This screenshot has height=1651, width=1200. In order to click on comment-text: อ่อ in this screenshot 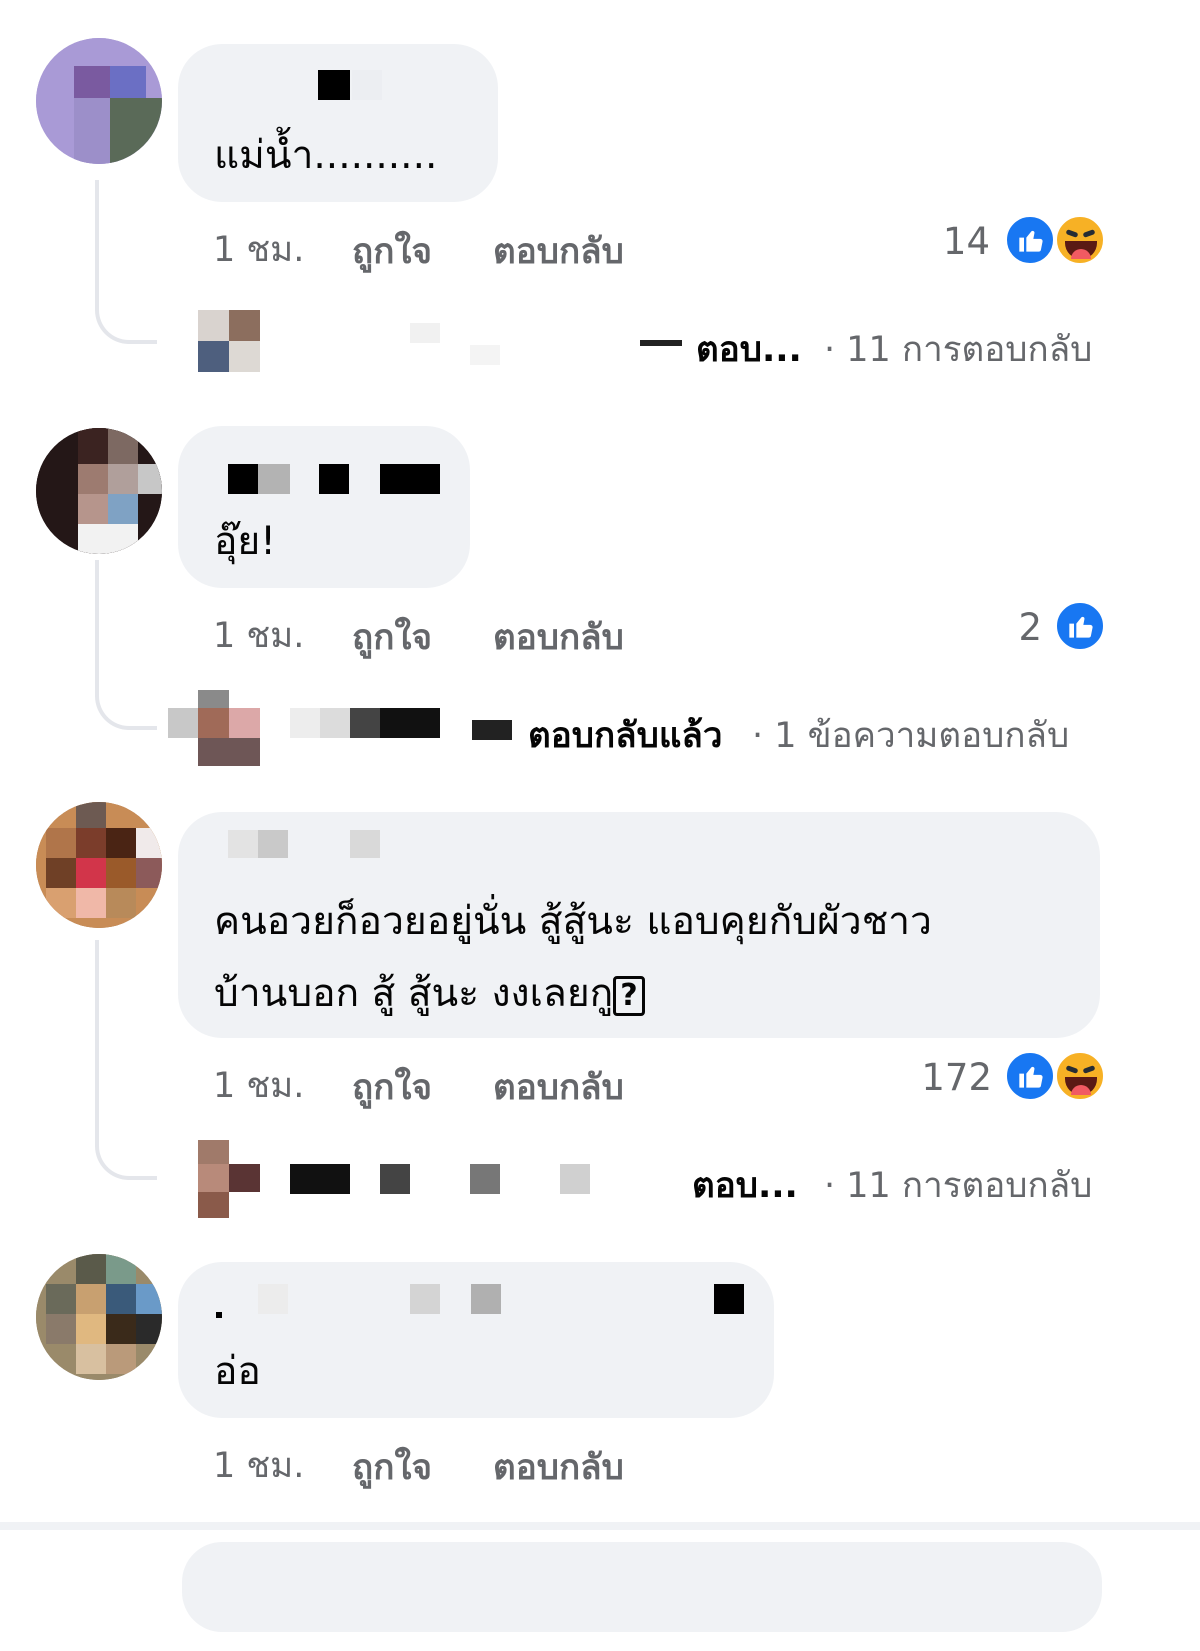, I will do `click(237, 1371)`.